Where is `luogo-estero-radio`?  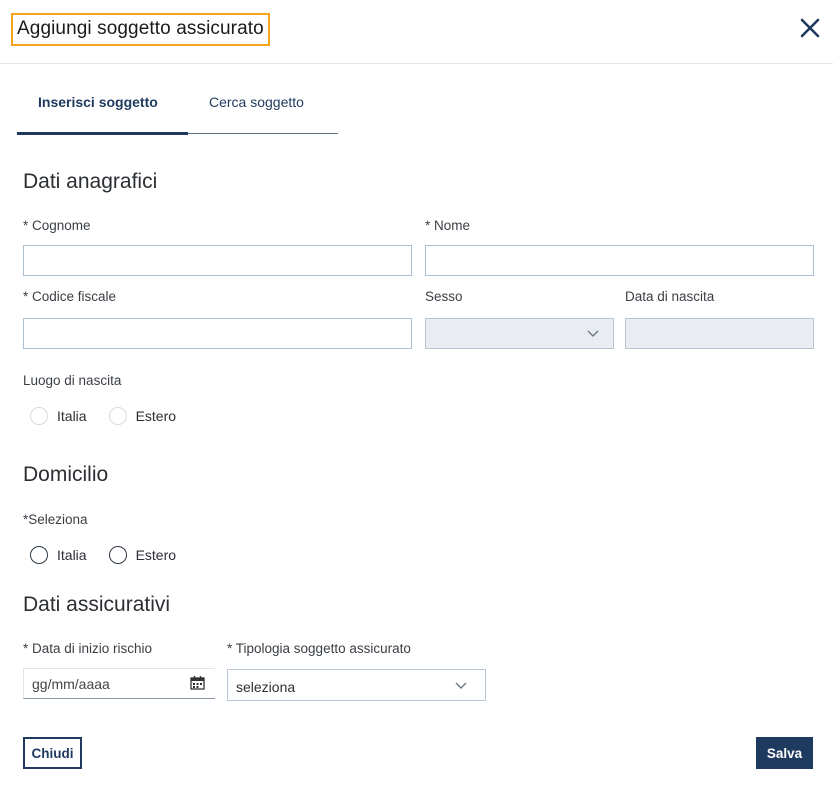 luogo-estero-radio is located at coordinates (117, 416).